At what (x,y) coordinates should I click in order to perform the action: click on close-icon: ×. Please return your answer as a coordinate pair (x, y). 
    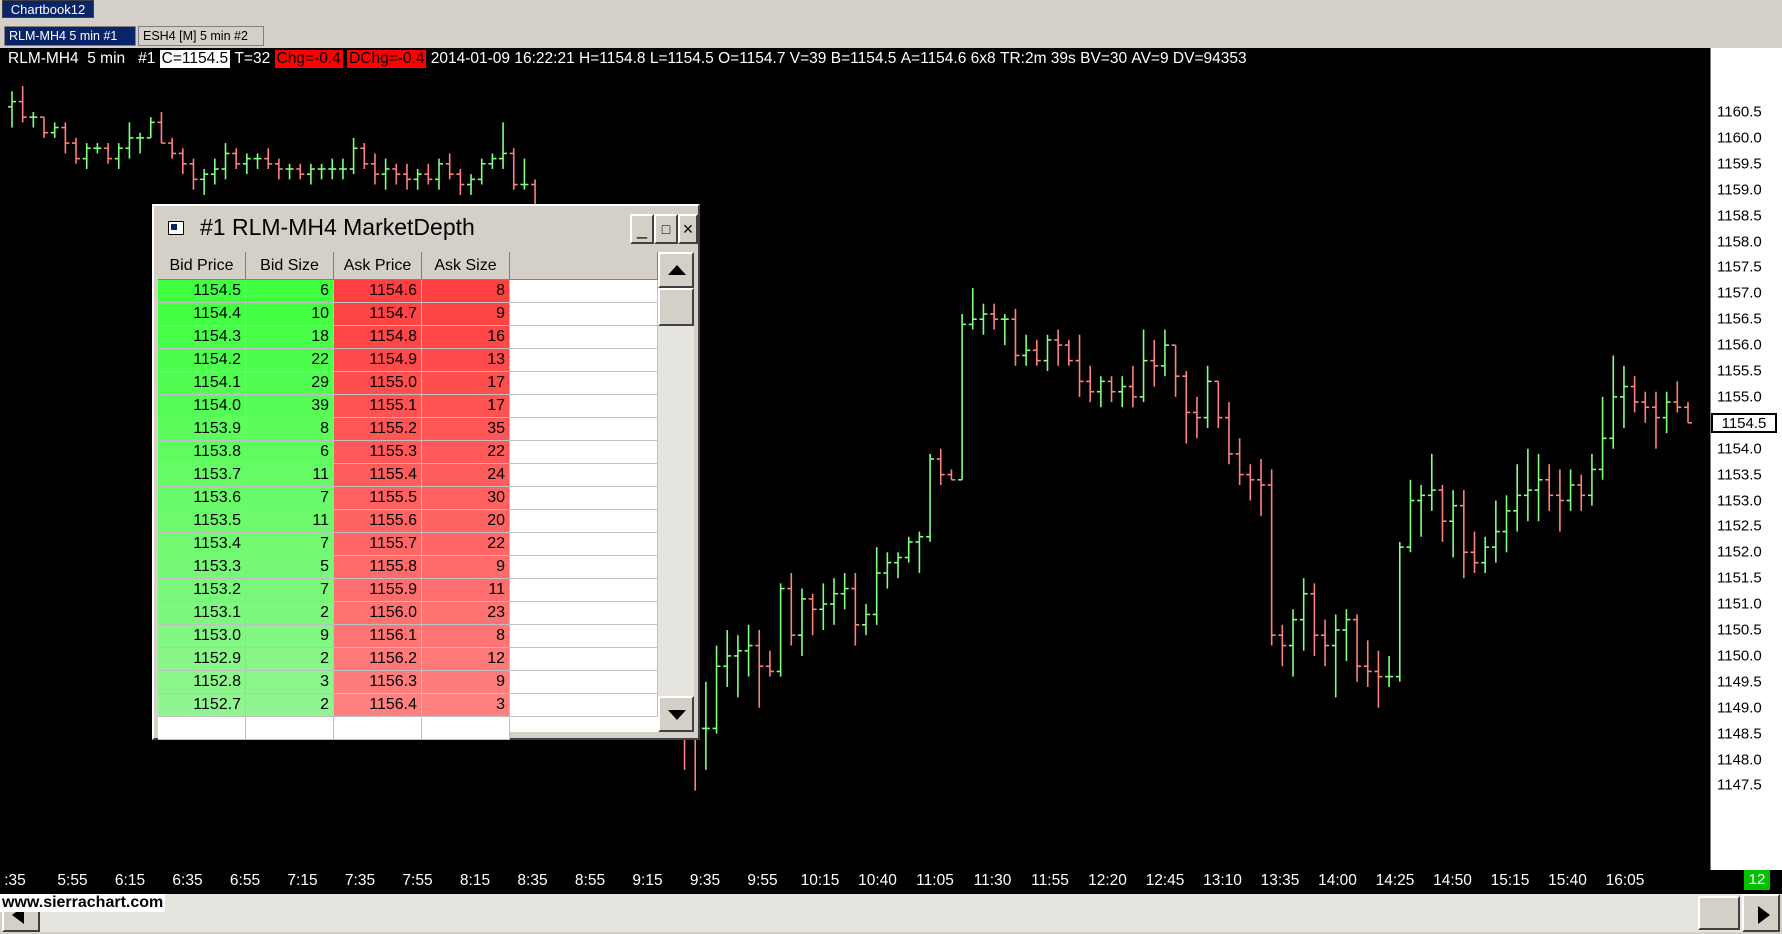
    Looking at the image, I should click on (688, 229).